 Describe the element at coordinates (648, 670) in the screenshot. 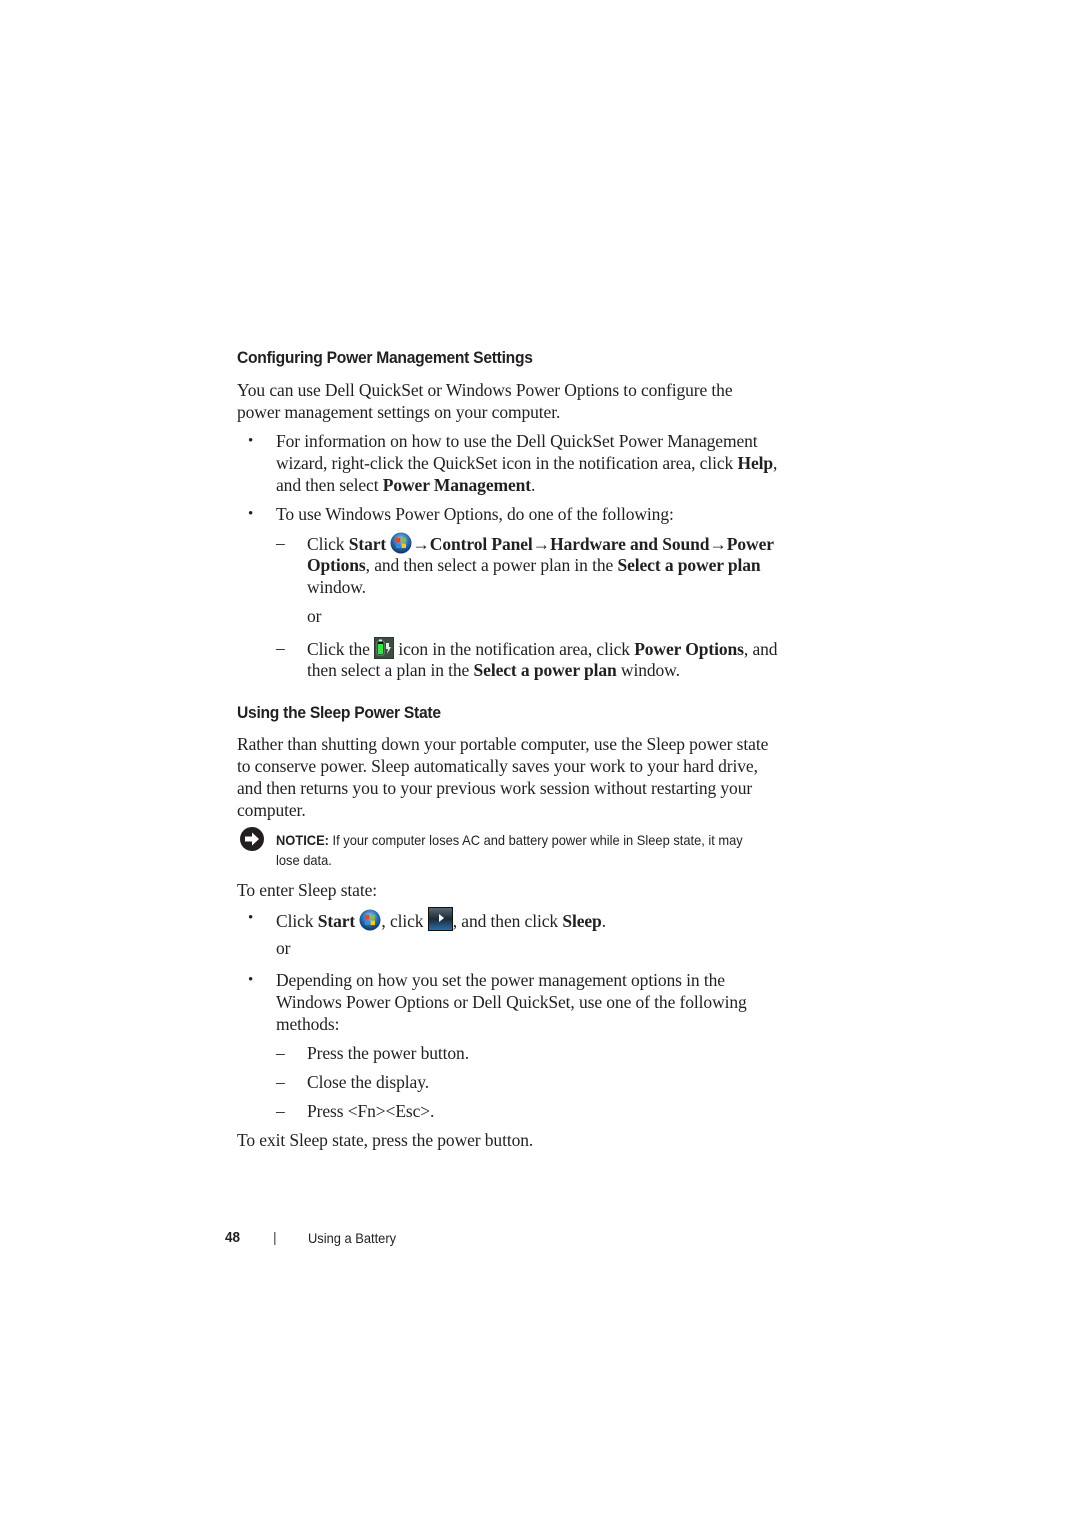

I see `text: window.` at that location.